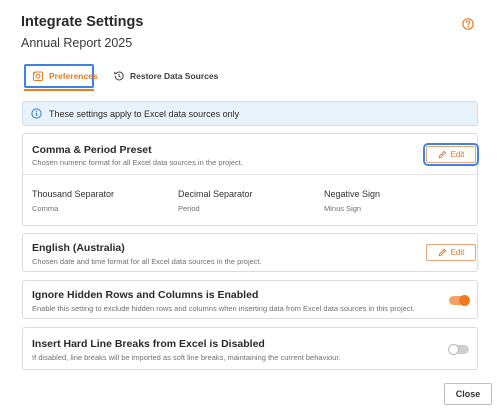  Describe the element at coordinates (119, 76) in the screenshot. I see `history-icon` at that location.